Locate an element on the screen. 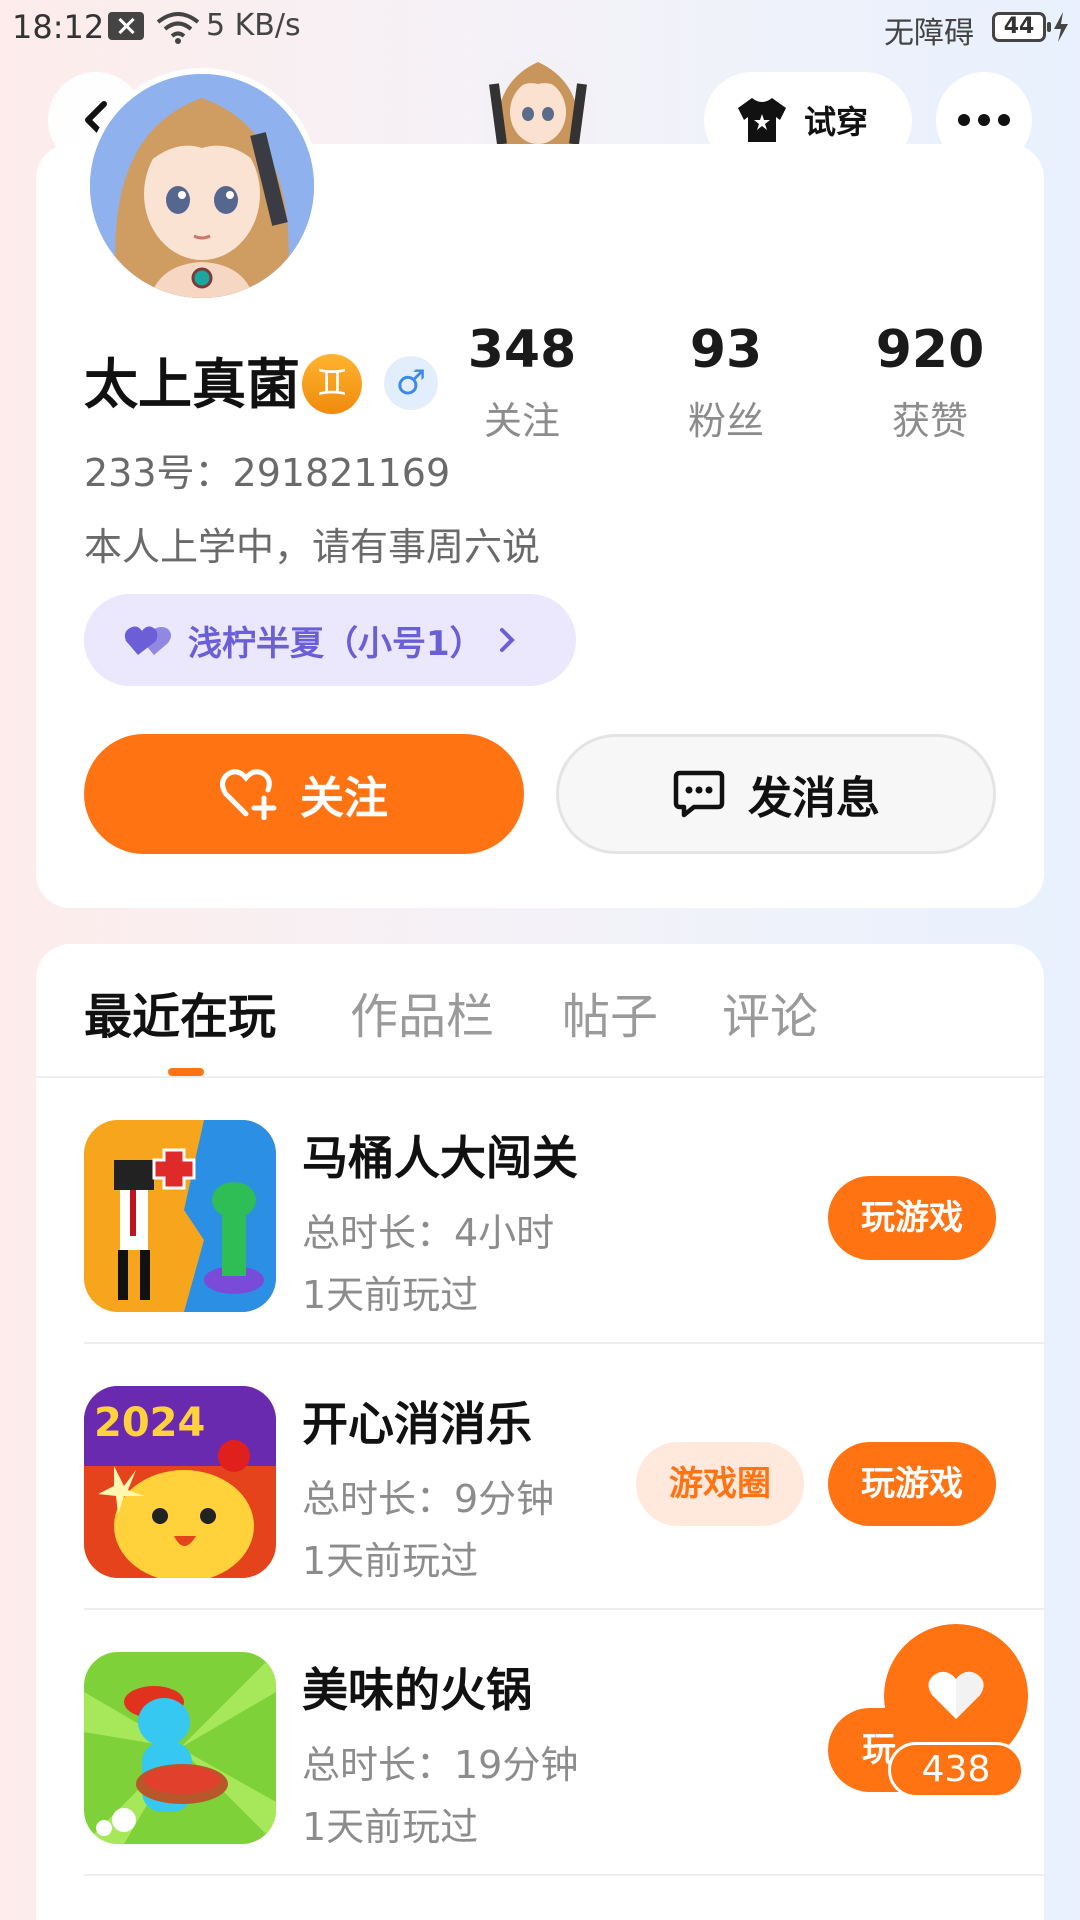 The height and width of the screenshot is (1920, 1080). stat-followers: 93 粉丝 is located at coordinates (726, 382).